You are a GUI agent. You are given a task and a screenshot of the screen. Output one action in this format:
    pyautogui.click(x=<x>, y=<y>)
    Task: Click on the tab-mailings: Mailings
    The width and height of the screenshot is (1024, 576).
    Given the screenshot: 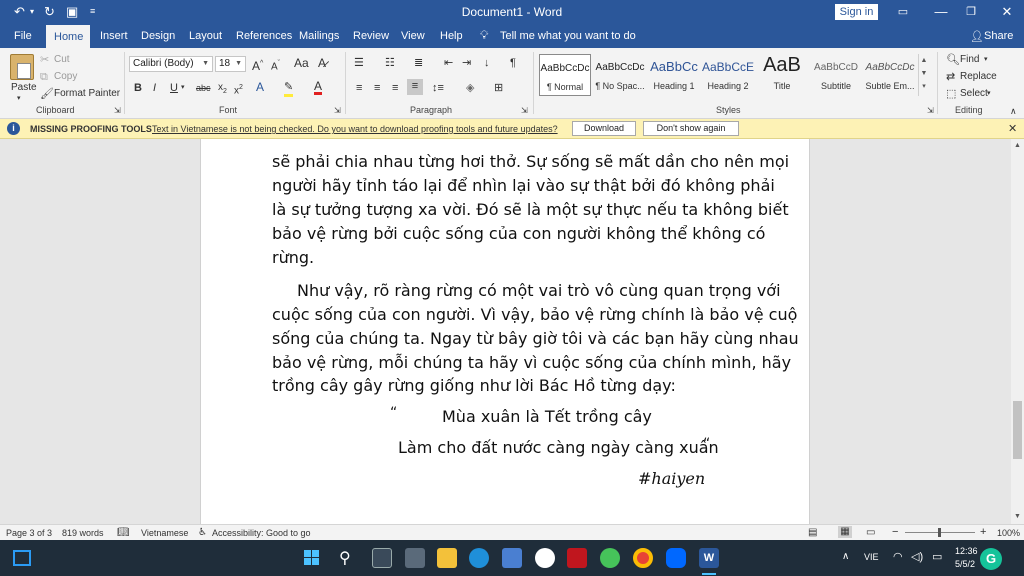 What is the action you would take?
    pyautogui.click(x=319, y=36)
    